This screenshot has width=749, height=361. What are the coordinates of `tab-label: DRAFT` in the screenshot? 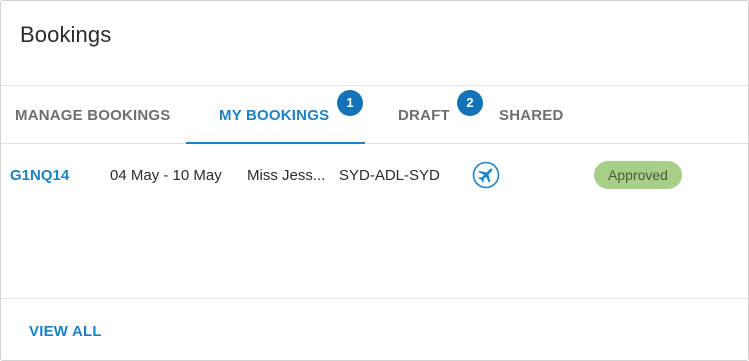 It's located at (424, 115).